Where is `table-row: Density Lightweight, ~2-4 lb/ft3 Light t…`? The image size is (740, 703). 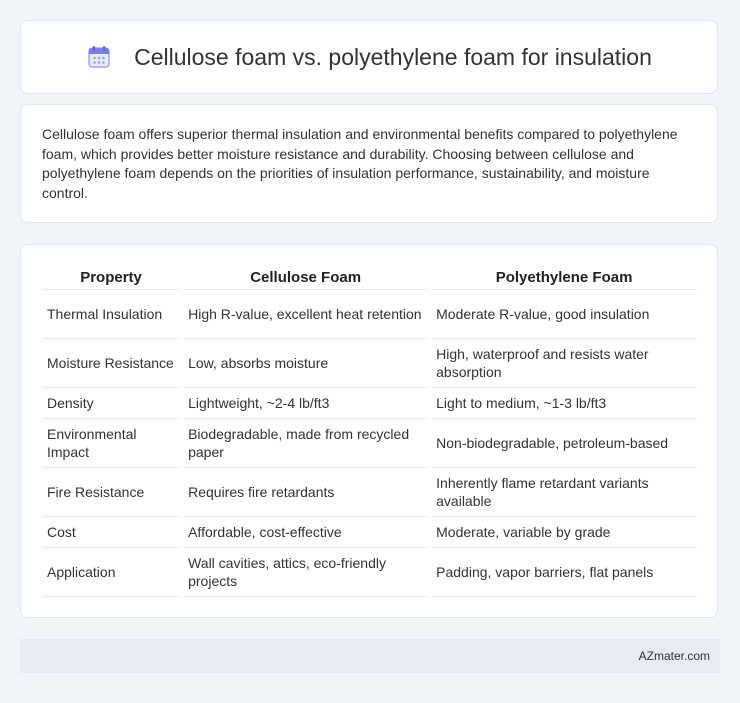 table-row: Density Lightweight, ~2-4 lb/ft3 Light t… is located at coordinates (369, 403).